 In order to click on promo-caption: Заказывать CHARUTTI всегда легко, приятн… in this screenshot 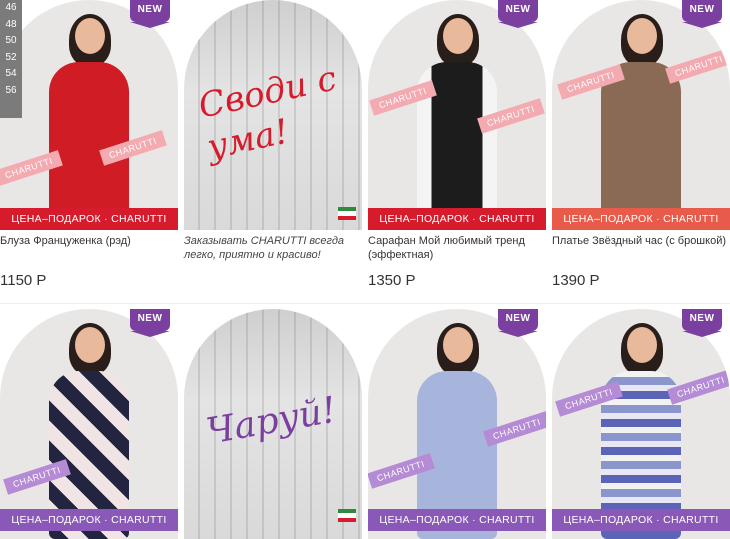, I will do `click(264, 248)`.